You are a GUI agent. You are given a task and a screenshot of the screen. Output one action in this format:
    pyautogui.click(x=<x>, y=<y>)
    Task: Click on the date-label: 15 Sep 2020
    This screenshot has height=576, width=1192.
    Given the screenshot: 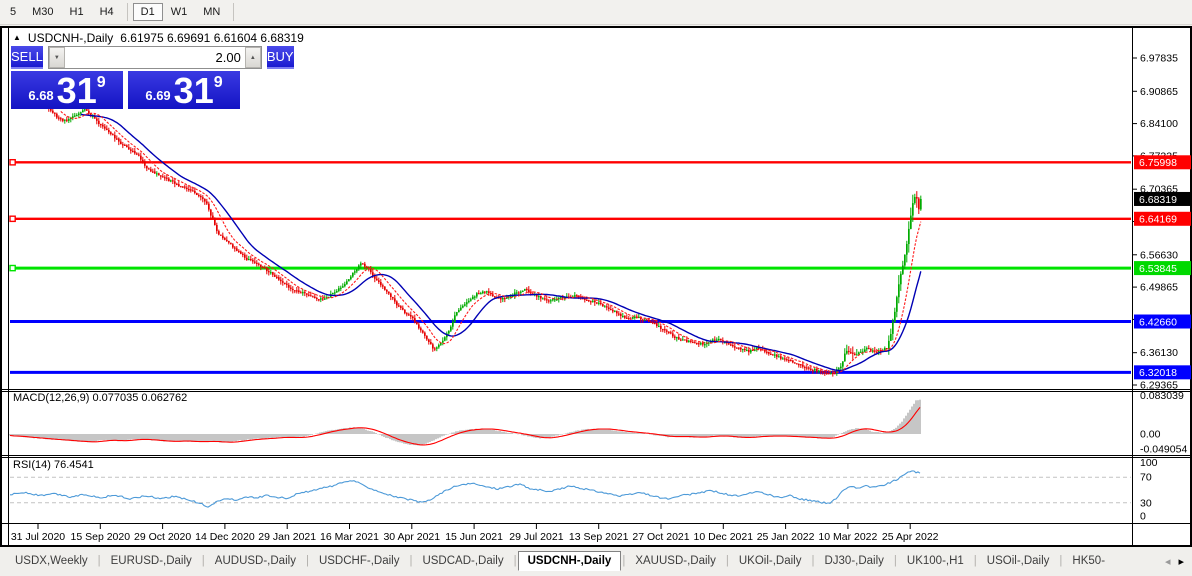 What is the action you would take?
    pyautogui.click(x=101, y=537)
    